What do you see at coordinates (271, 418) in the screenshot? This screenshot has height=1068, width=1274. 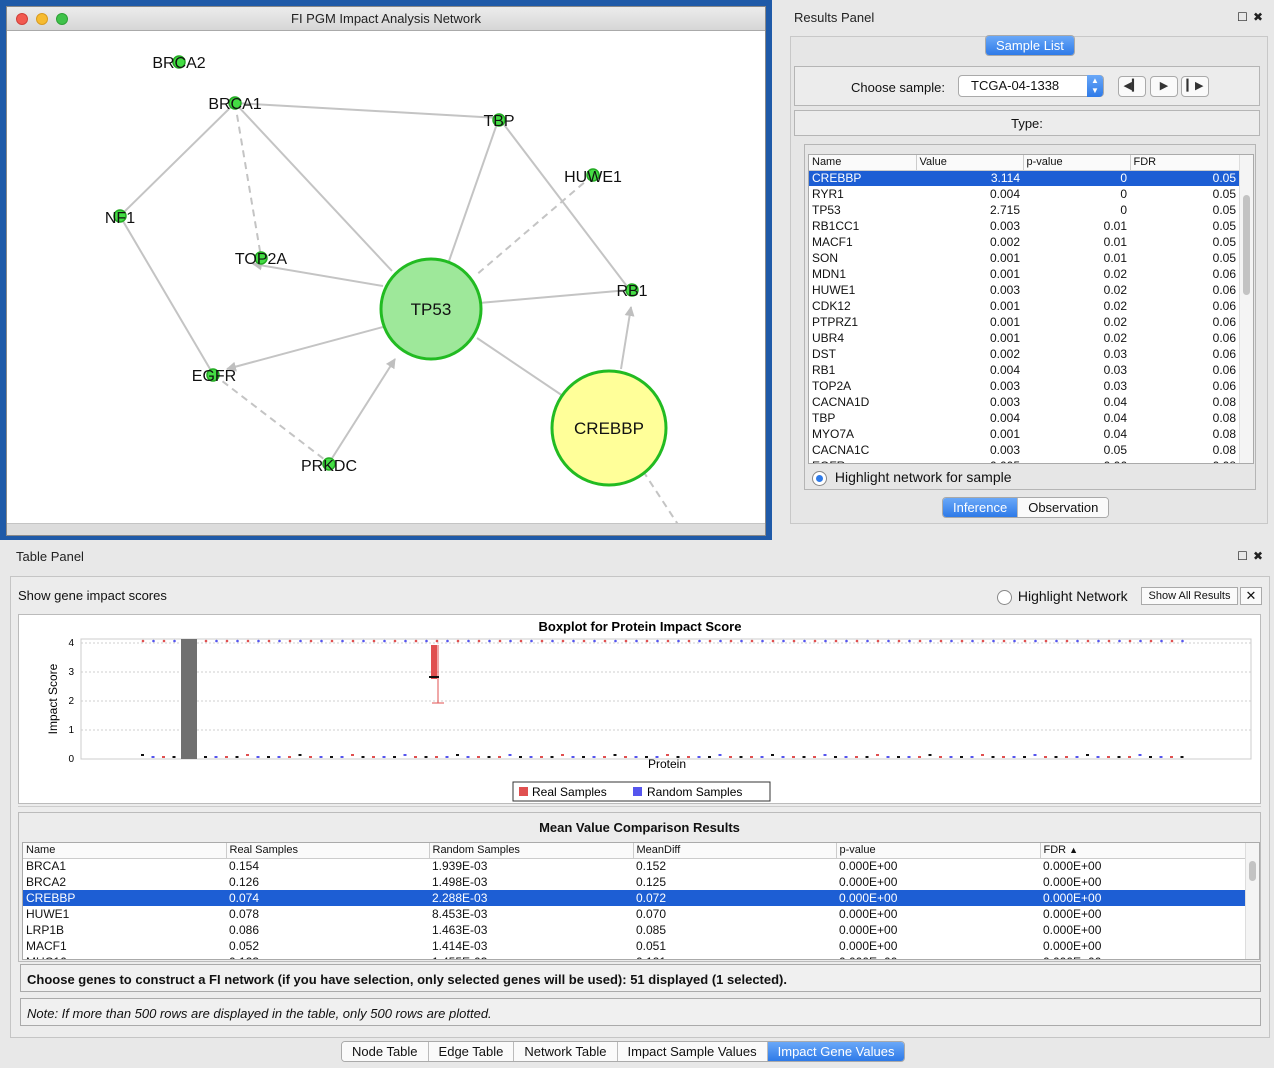 I see `edge-egfr-prkdc` at bounding box center [271, 418].